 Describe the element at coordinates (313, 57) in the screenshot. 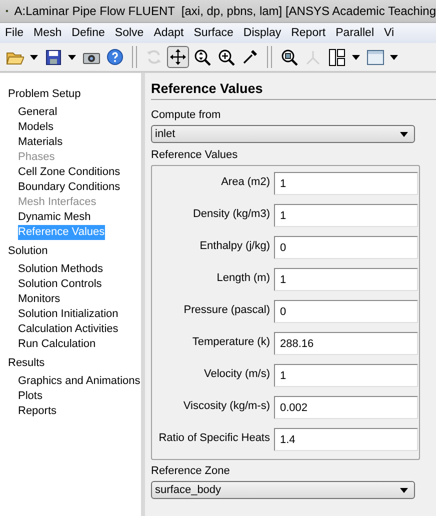

I see `axes-icon` at that location.